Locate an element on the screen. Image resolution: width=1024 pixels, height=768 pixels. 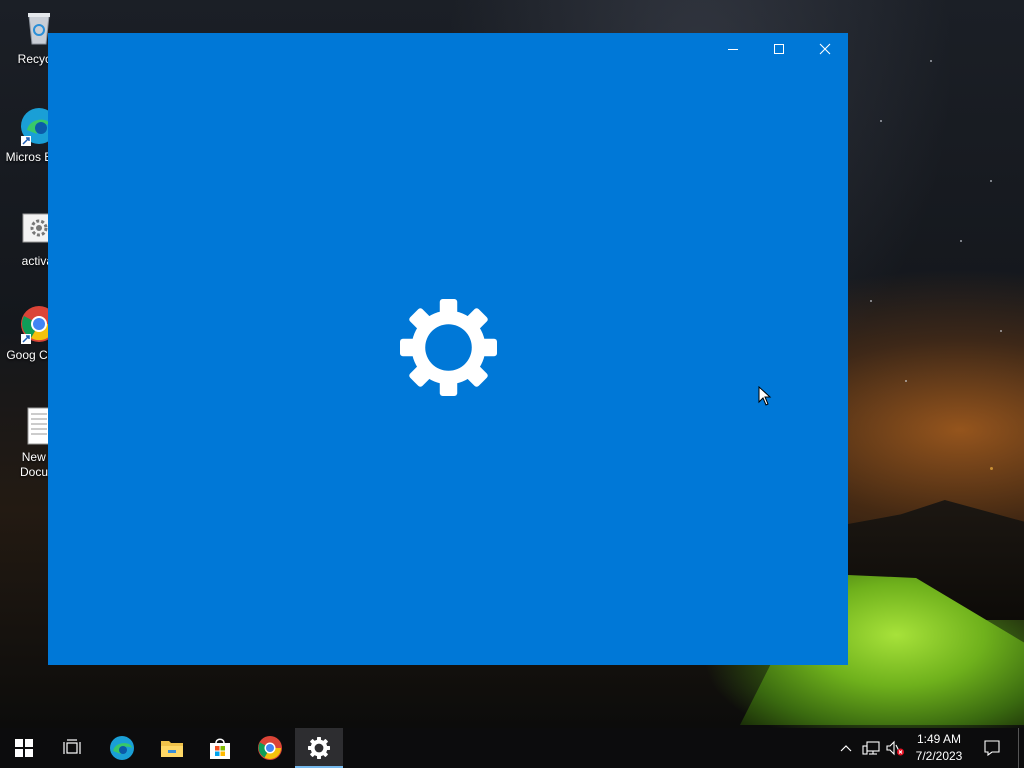
chrome-icon is located at coordinates (270, 748).